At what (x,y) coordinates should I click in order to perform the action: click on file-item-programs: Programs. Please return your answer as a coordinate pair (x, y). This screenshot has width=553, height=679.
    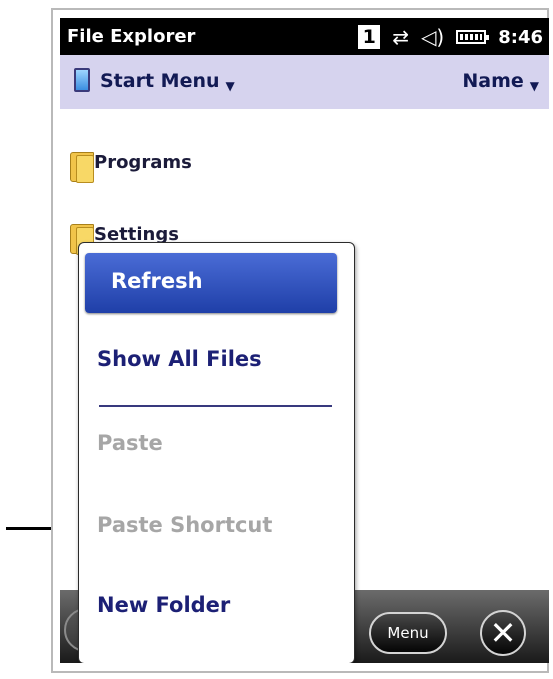
    Looking at the image, I should click on (304, 166).